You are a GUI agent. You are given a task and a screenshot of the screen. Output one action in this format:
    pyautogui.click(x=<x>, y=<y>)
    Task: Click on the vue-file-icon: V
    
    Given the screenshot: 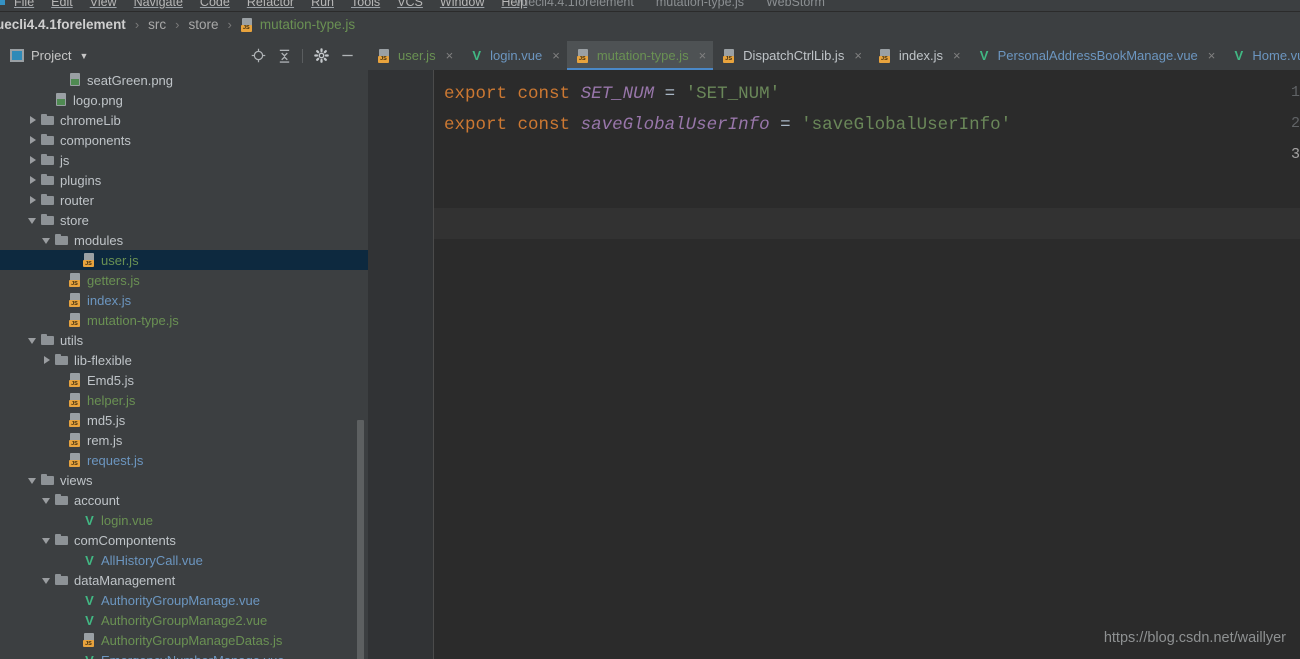 What is the action you would take?
    pyautogui.click(x=476, y=55)
    